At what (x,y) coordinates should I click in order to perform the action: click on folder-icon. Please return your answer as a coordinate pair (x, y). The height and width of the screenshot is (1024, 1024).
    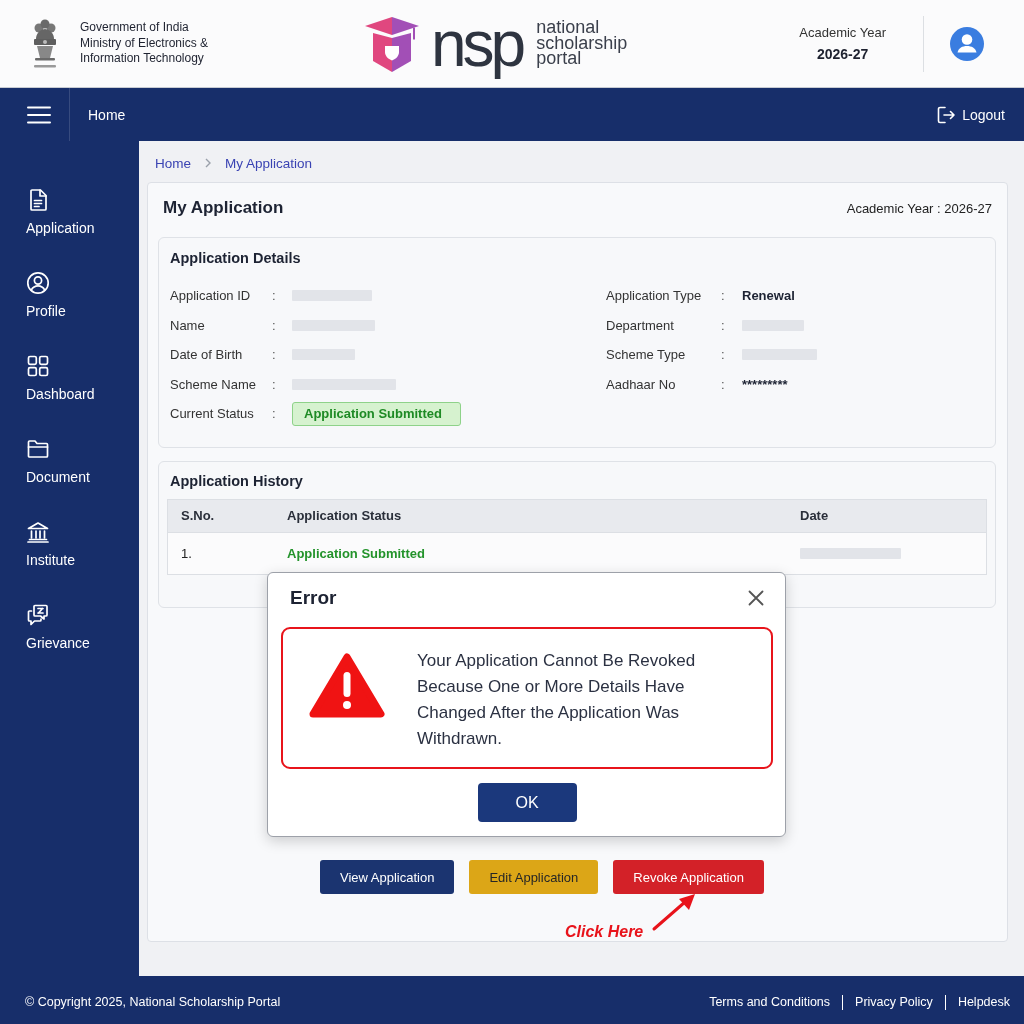
    Looking at the image, I should click on (38, 449).